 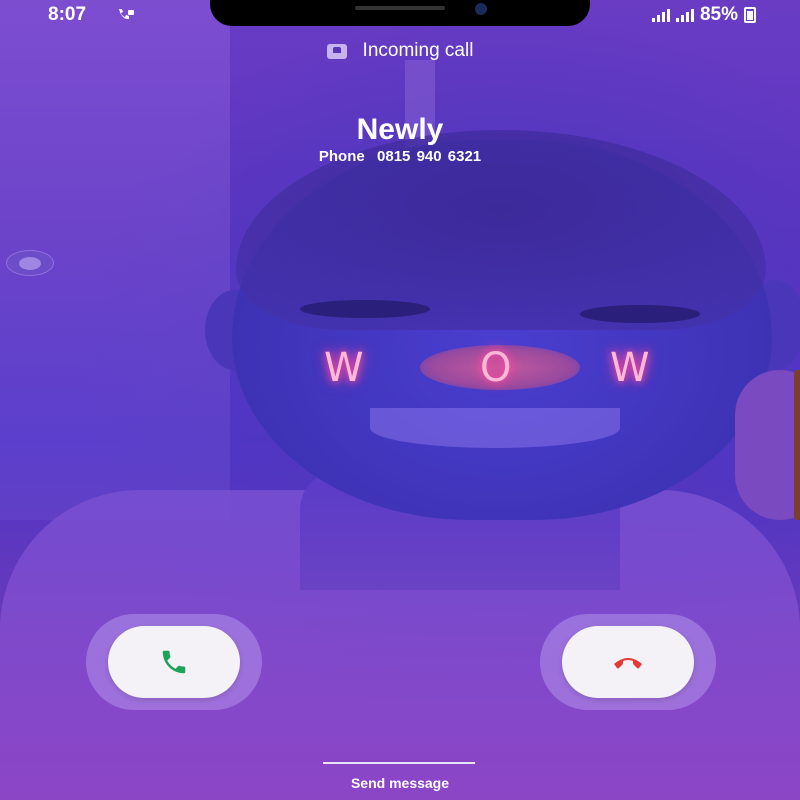 What do you see at coordinates (481, 9) in the screenshot?
I see `front-camera` at bounding box center [481, 9].